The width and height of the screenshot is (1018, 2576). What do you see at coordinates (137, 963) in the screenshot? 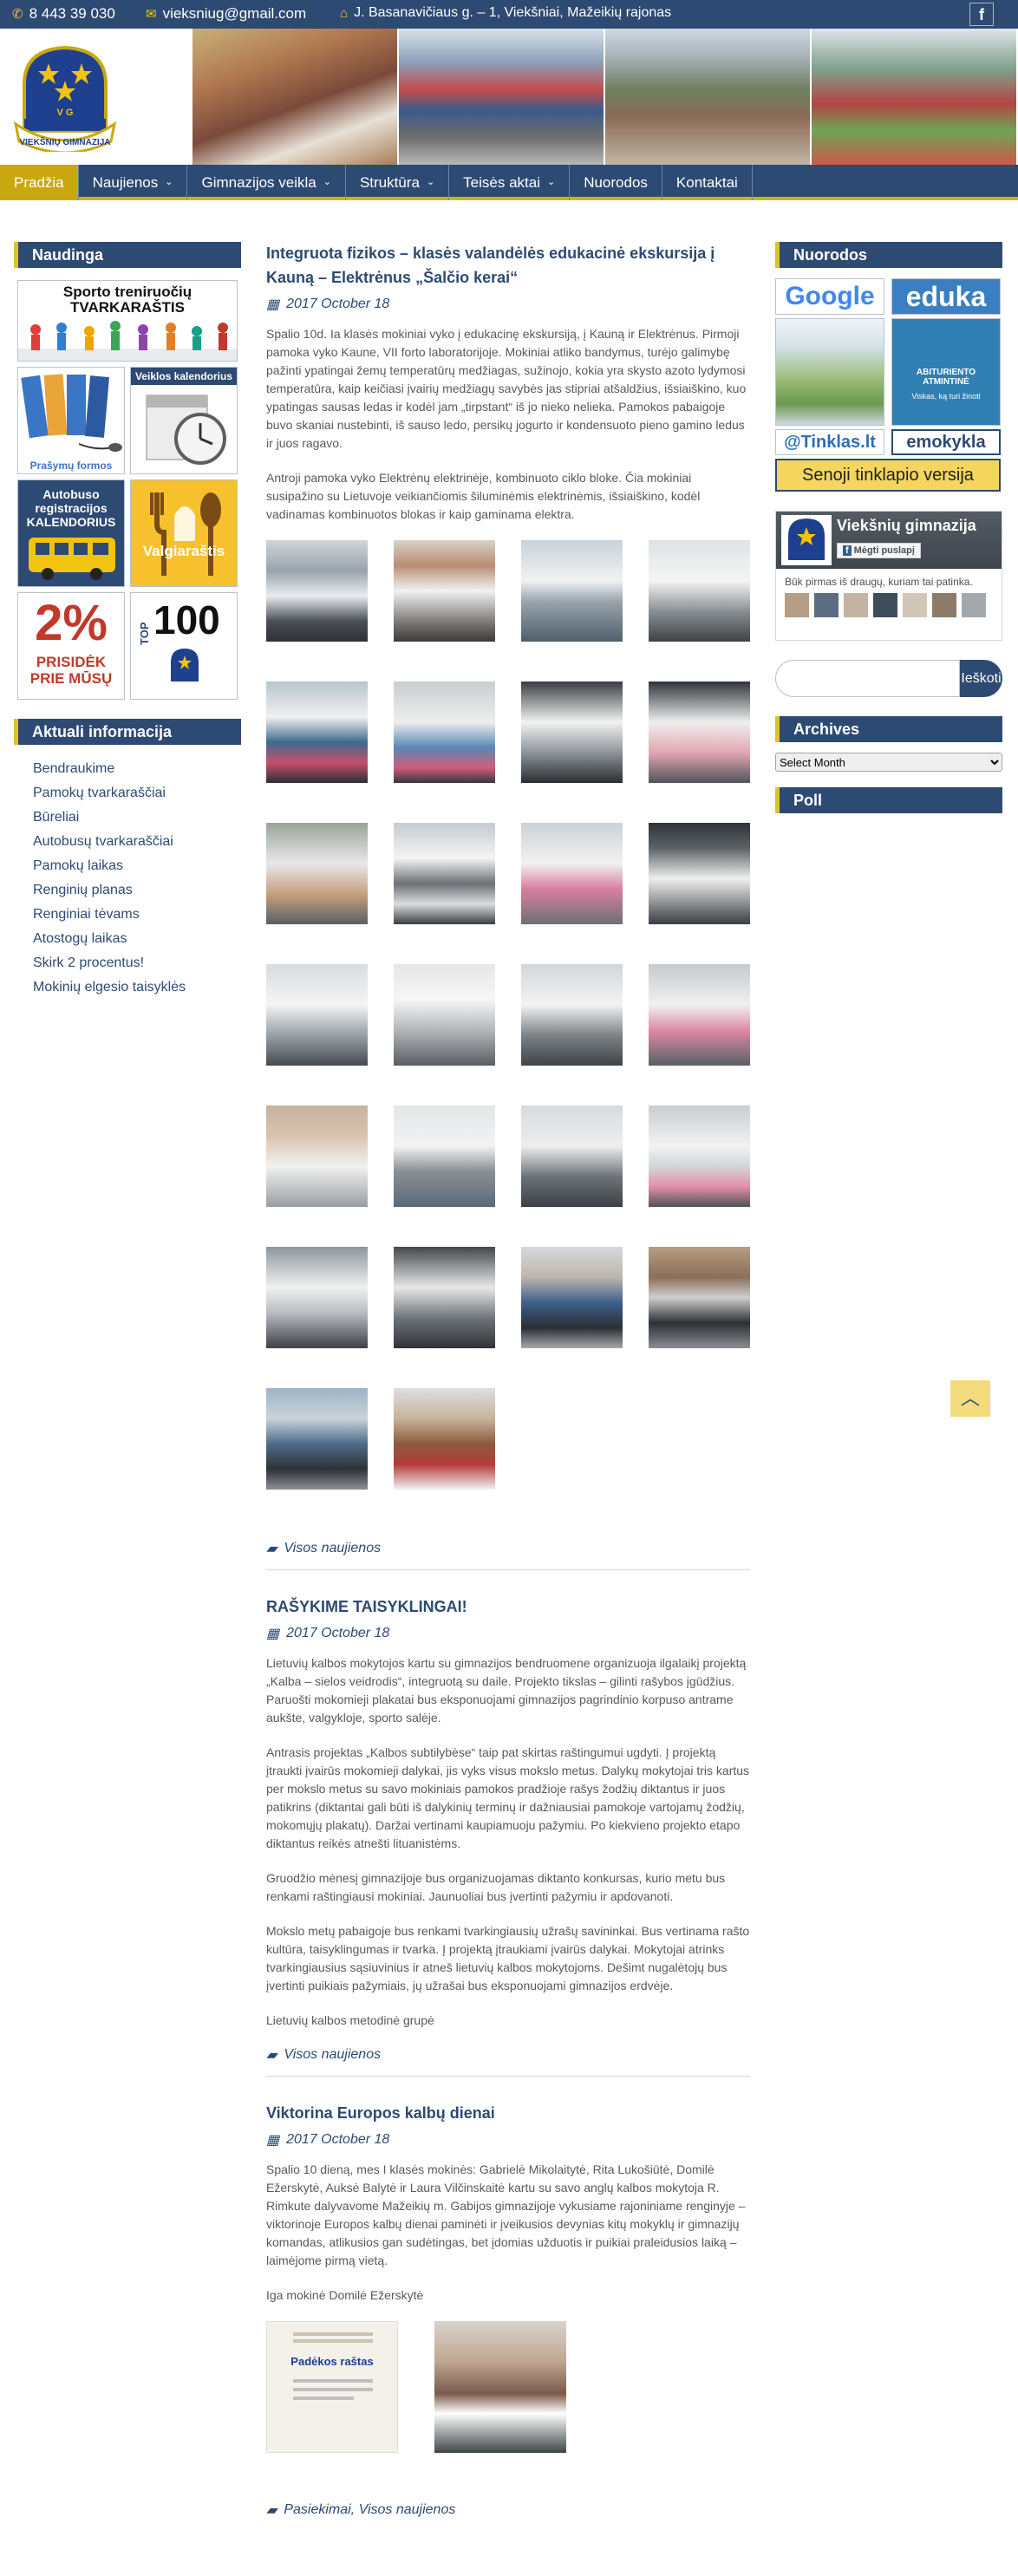
I see `sidebar-link: Skirk 2 procentus!` at bounding box center [137, 963].